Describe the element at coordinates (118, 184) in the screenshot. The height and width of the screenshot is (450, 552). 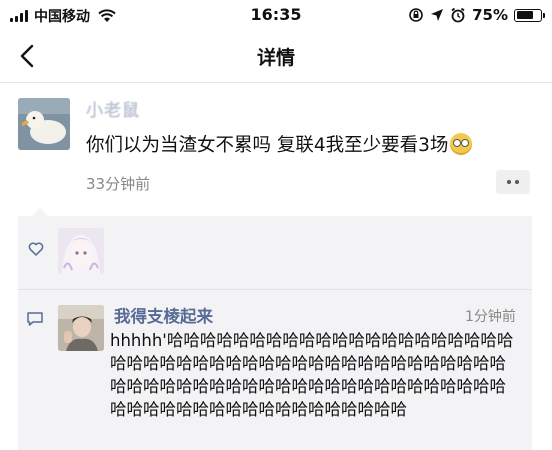
I see `post-time: 33分钟前` at that location.